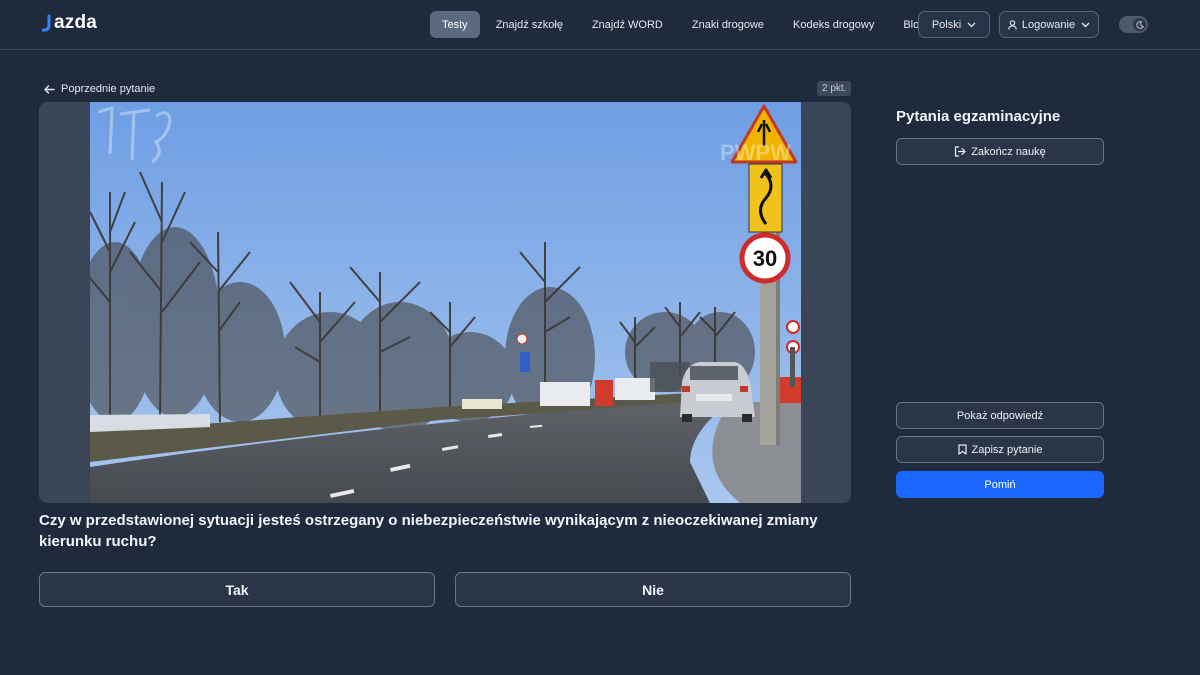 The width and height of the screenshot is (1200, 675). What do you see at coordinates (76, 22) in the screenshot?
I see `logo-text: azda` at bounding box center [76, 22].